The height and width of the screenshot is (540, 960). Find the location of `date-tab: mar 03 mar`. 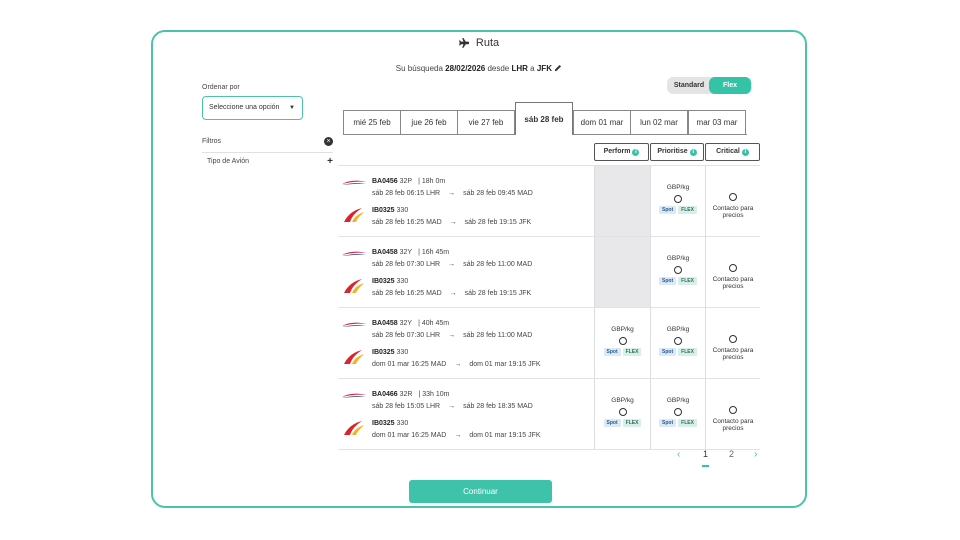

date-tab: mar 03 mar is located at coordinates (717, 122).